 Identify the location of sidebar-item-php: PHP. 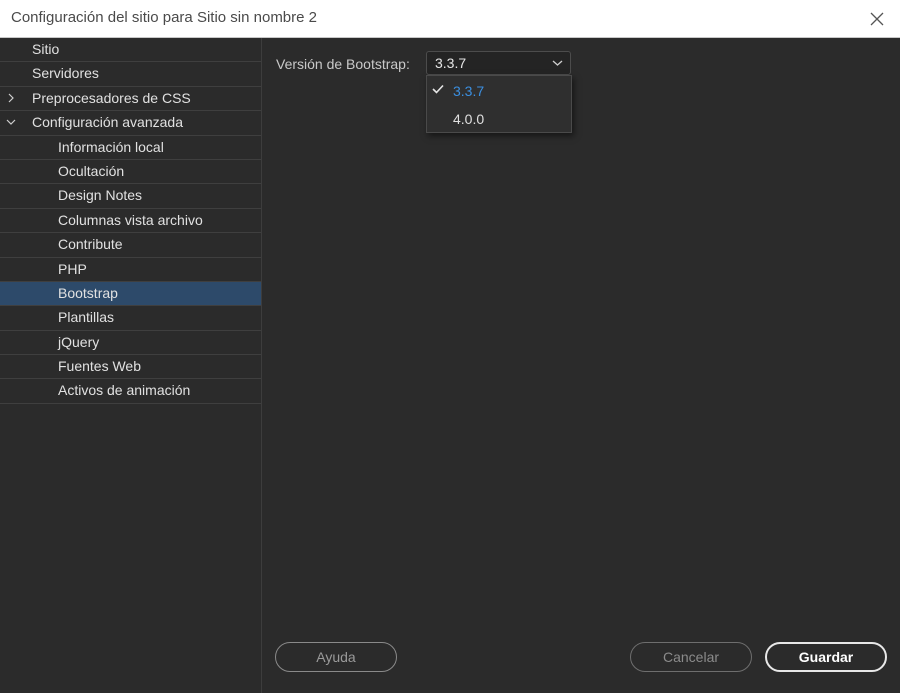
(130, 270).